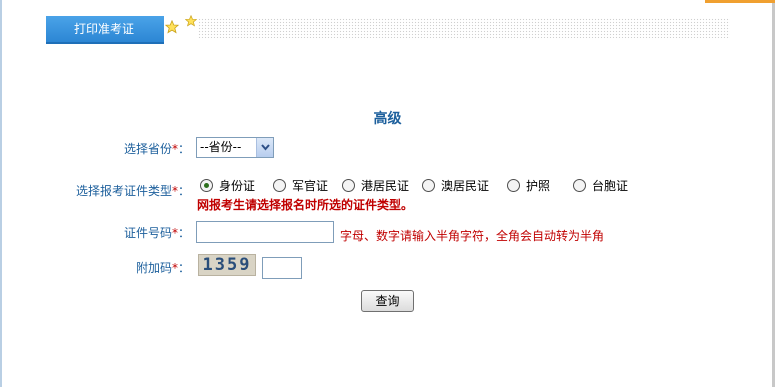  What do you see at coordinates (282, 268) in the screenshot?
I see `captcha-input` at bounding box center [282, 268].